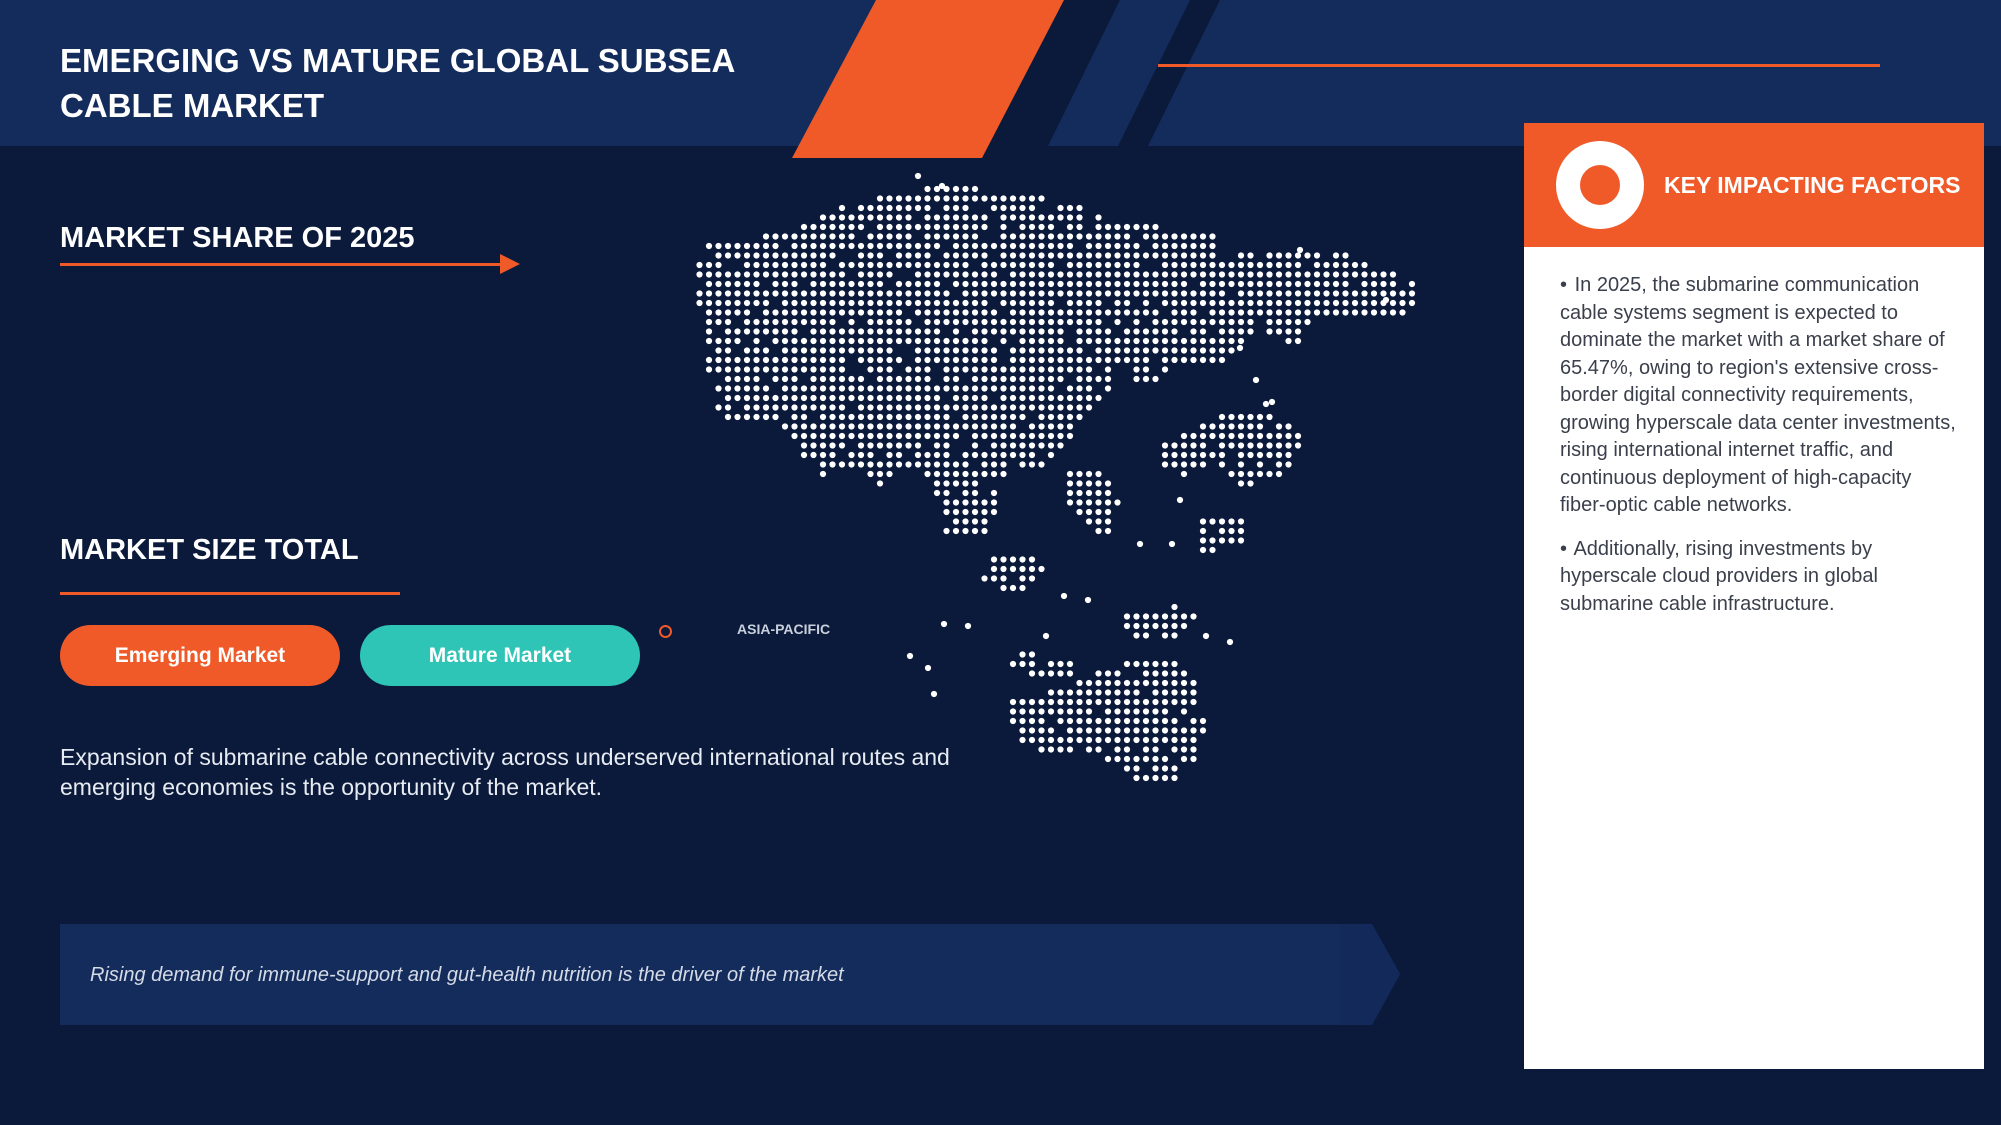 Image resolution: width=2001 pixels, height=1125 pixels. Describe the element at coordinates (500, 655) in the screenshot. I see `mature-market-button: Mature Market` at that location.